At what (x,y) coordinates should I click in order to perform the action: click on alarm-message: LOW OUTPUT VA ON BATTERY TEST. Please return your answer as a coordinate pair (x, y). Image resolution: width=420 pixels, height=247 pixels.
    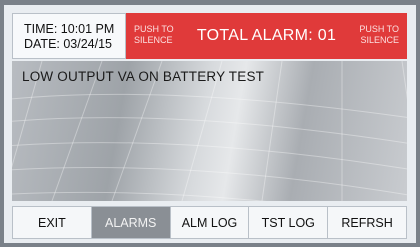
    Looking at the image, I should click on (143, 76).